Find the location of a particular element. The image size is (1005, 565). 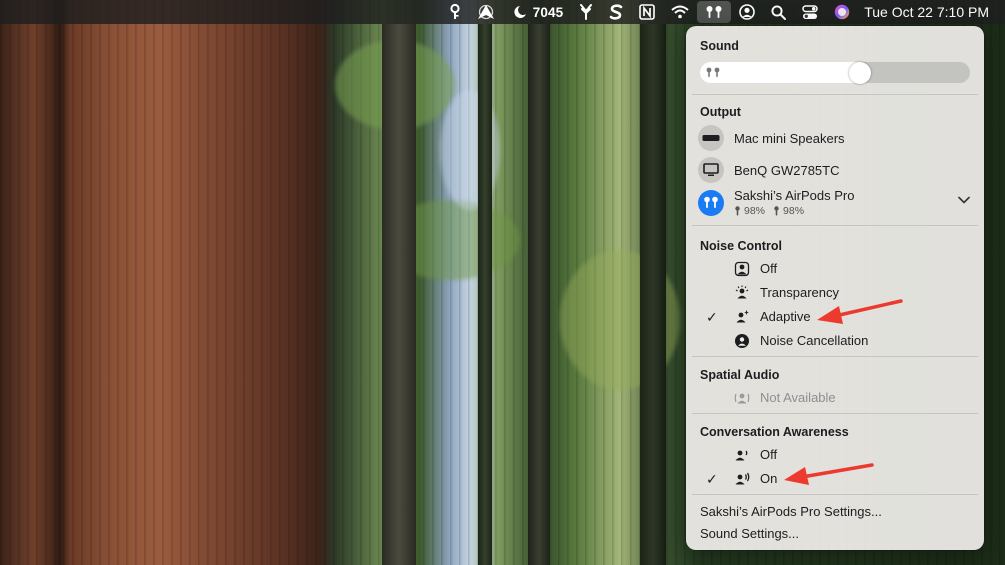

output-device-benq-display: BenQ GW2785TC is located at coordinates (769, 170).